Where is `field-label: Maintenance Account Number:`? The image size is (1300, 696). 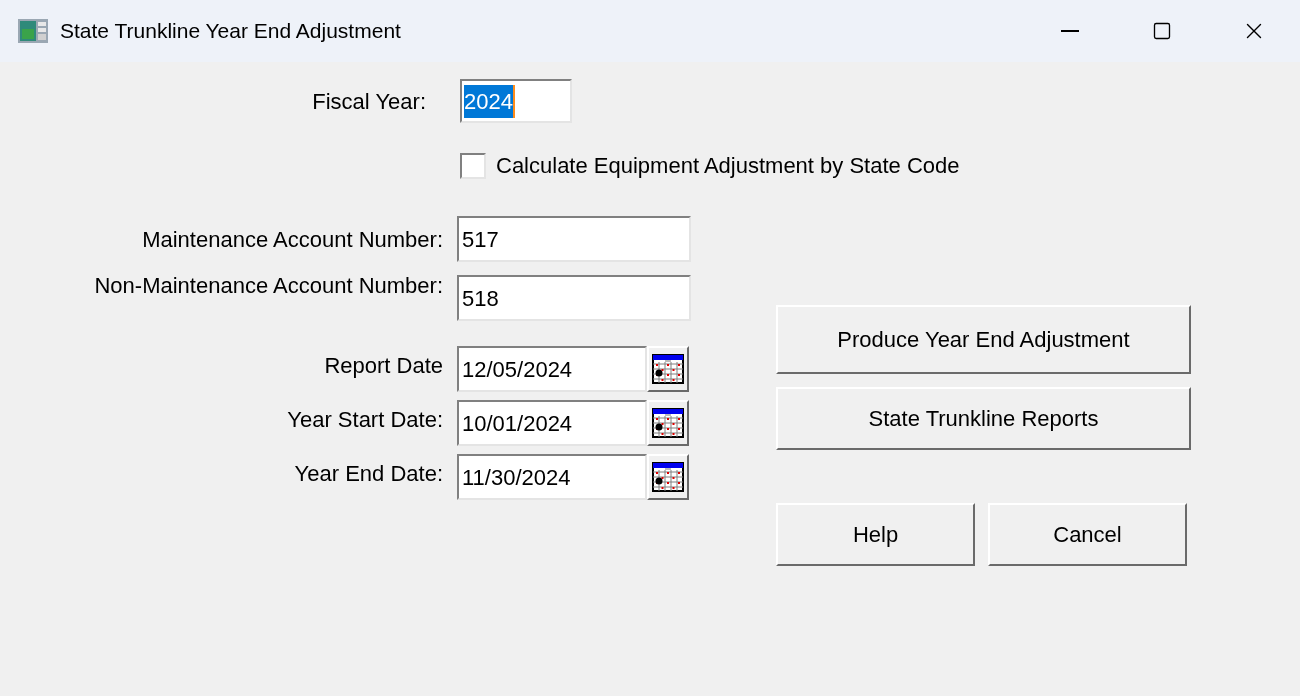
field-label: Maintenance Account Number: is located at coordinates (292, 239).